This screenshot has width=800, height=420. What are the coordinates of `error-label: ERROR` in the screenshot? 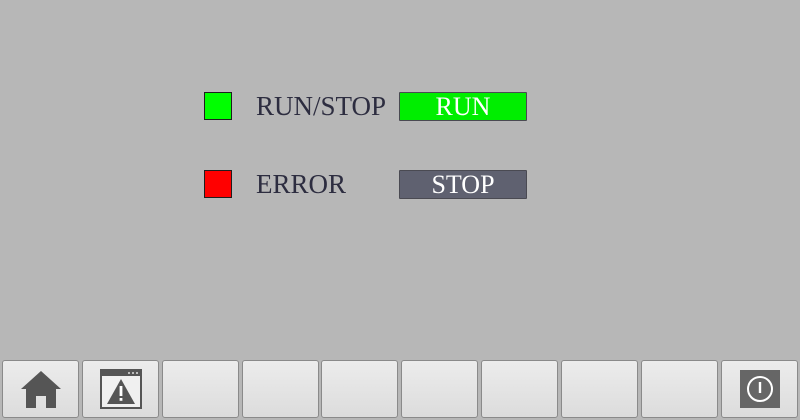 It's located at (301, 184).